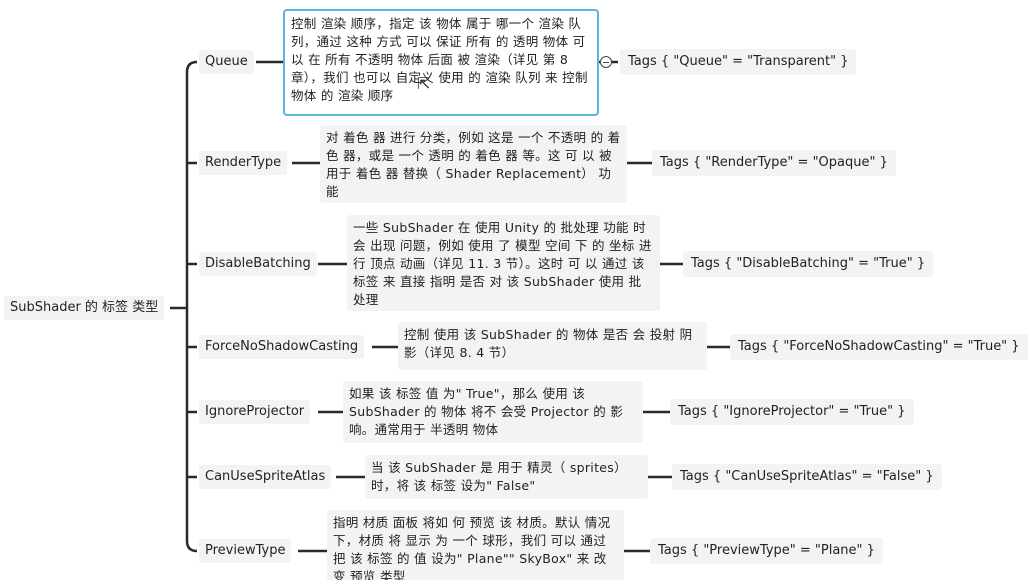 Image resolution: width=1030 pixels, height=580 pixels. I want to click on branch-forcenoshadowcasting: ForceNoShadowCasting, so click(282, 347).